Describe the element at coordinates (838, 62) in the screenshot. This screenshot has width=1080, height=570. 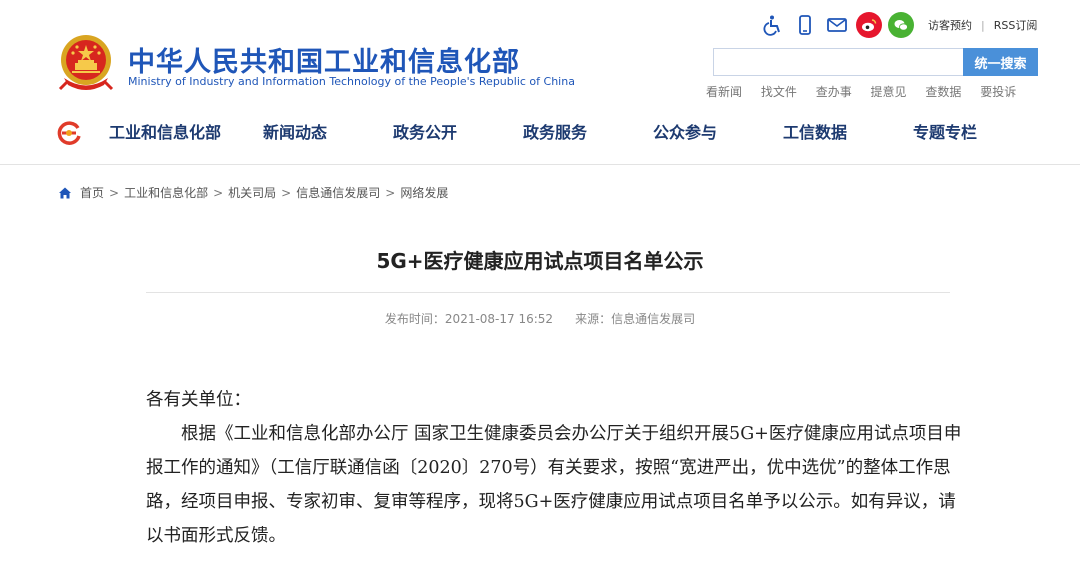
I see `search-input` at that location.